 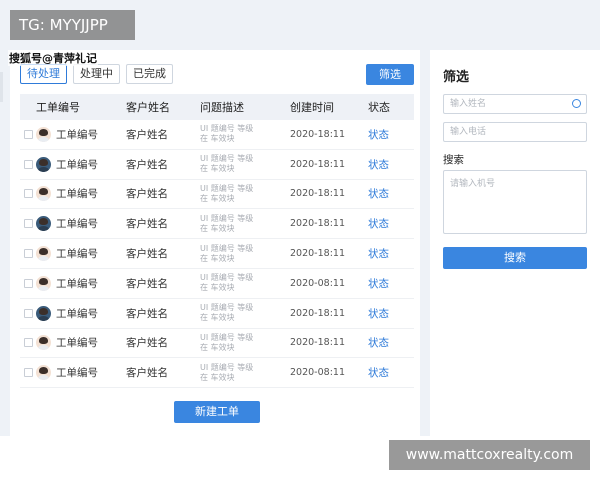 What do you see at coordinates (453, 160) in the screenshot?
I see `search-section-label: 搜索` at bounding box center [453, 160].